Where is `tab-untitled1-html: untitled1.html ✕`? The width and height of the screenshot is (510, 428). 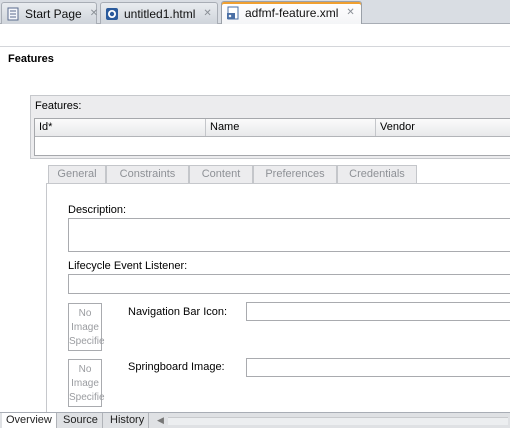
tab-untitled1-html: untitled1.html ✕ is located at coordinates (159, 13).